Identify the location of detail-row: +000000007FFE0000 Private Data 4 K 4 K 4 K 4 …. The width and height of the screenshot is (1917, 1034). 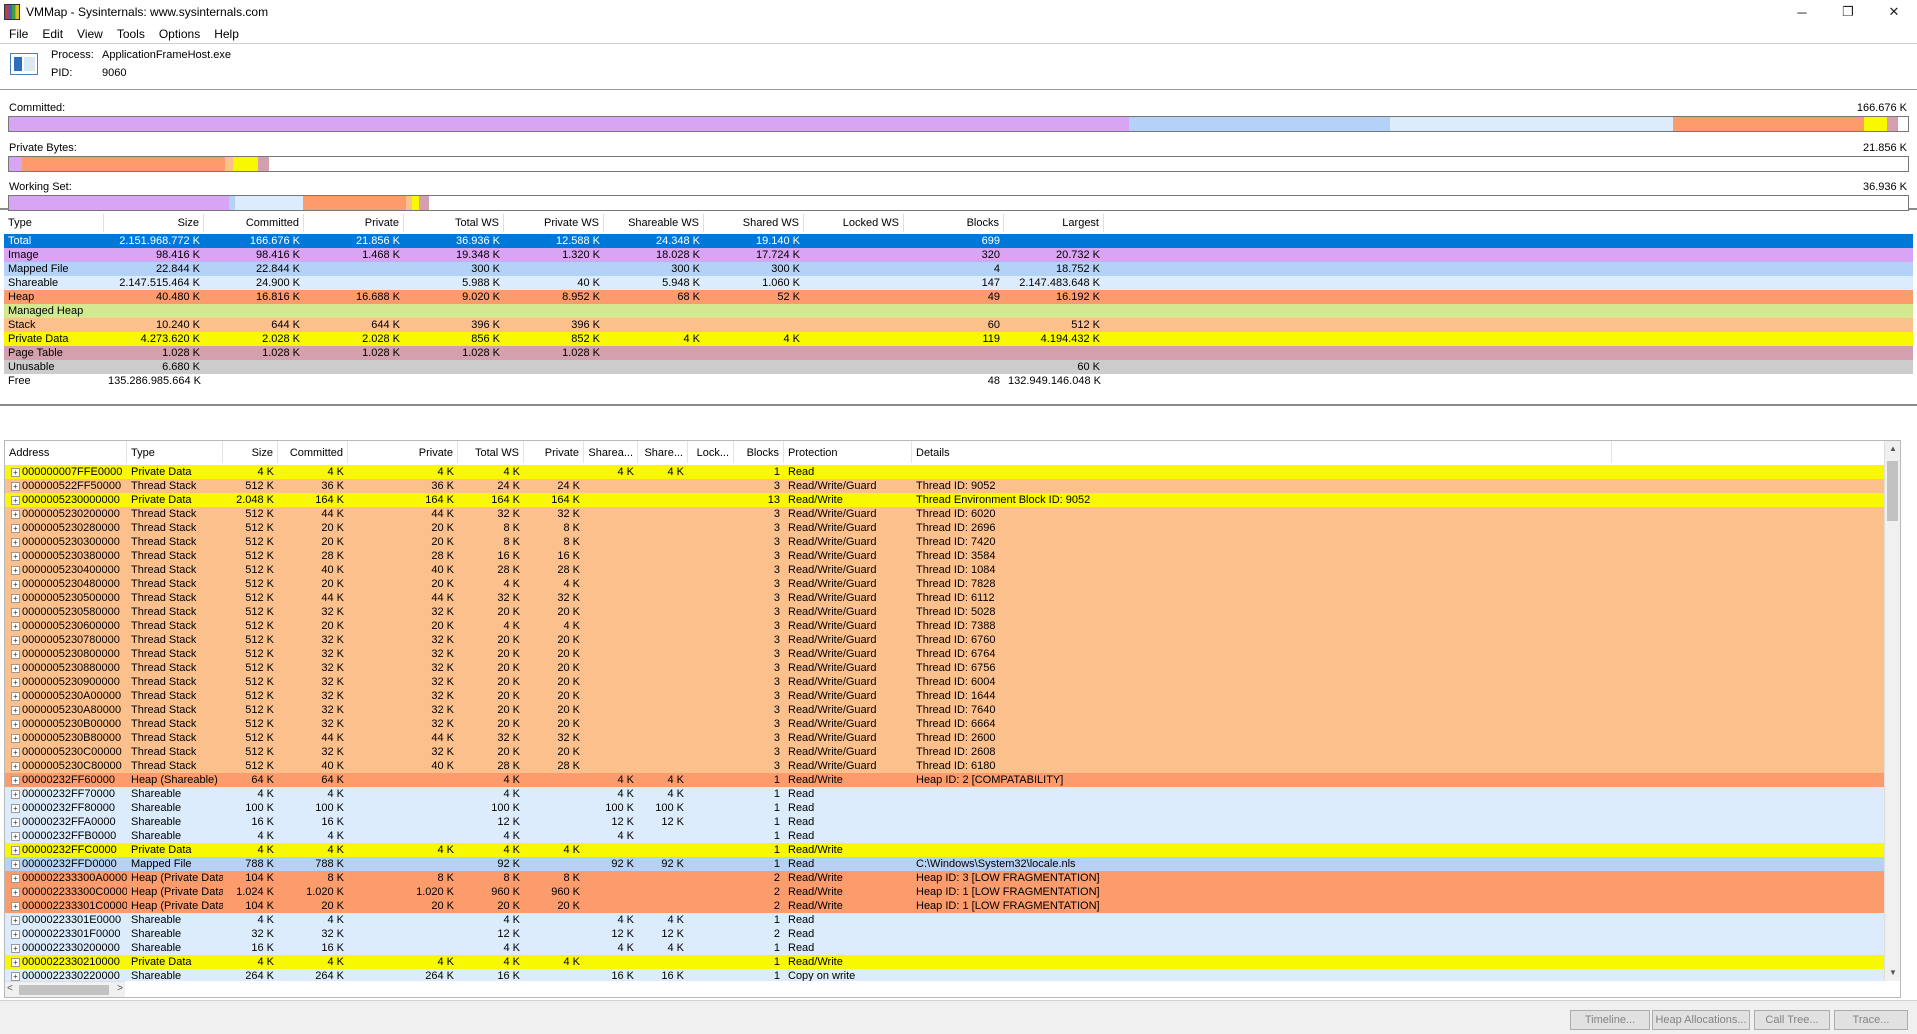
(952, 472).